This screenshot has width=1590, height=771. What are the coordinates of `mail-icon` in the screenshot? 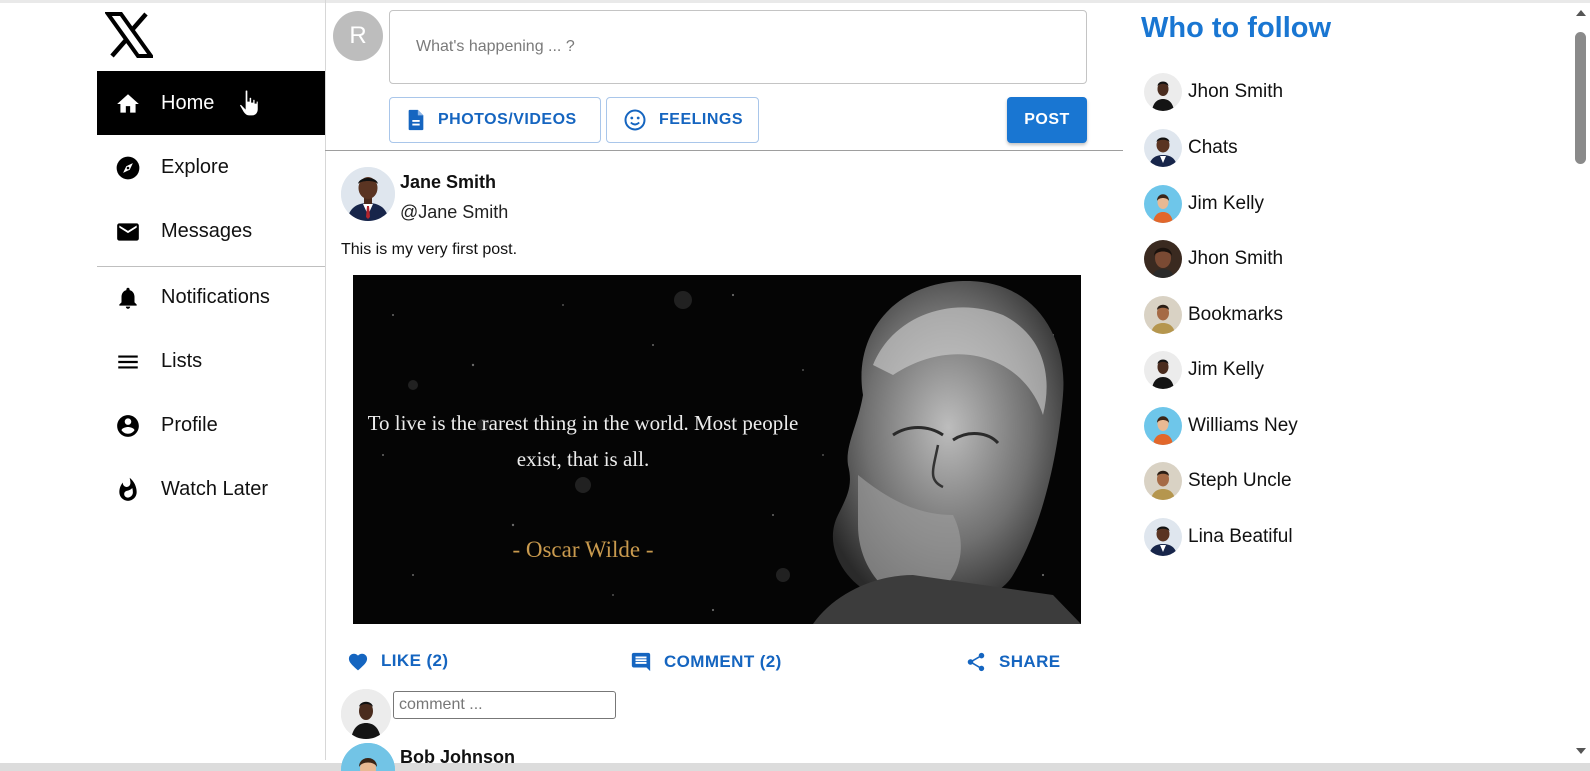 It's located at (128, 232).